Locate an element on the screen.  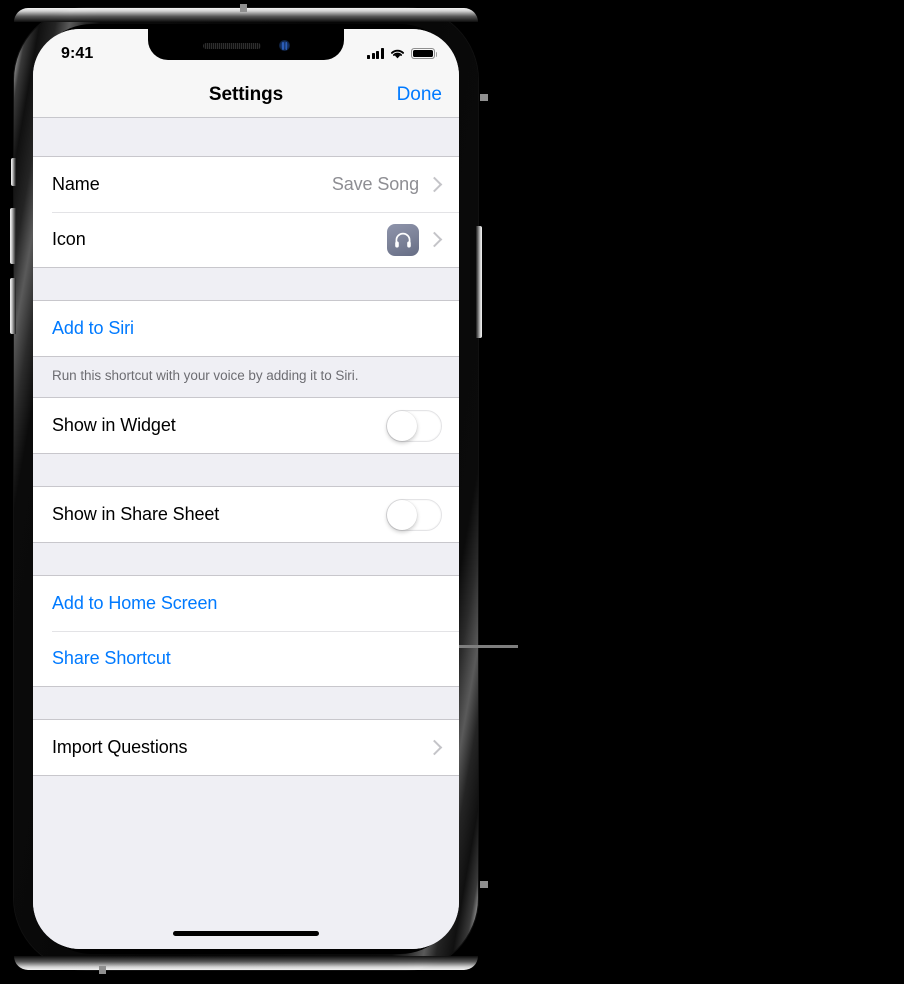
row-show-in-widget: Show in Widget is located at coordinates (246, 426).